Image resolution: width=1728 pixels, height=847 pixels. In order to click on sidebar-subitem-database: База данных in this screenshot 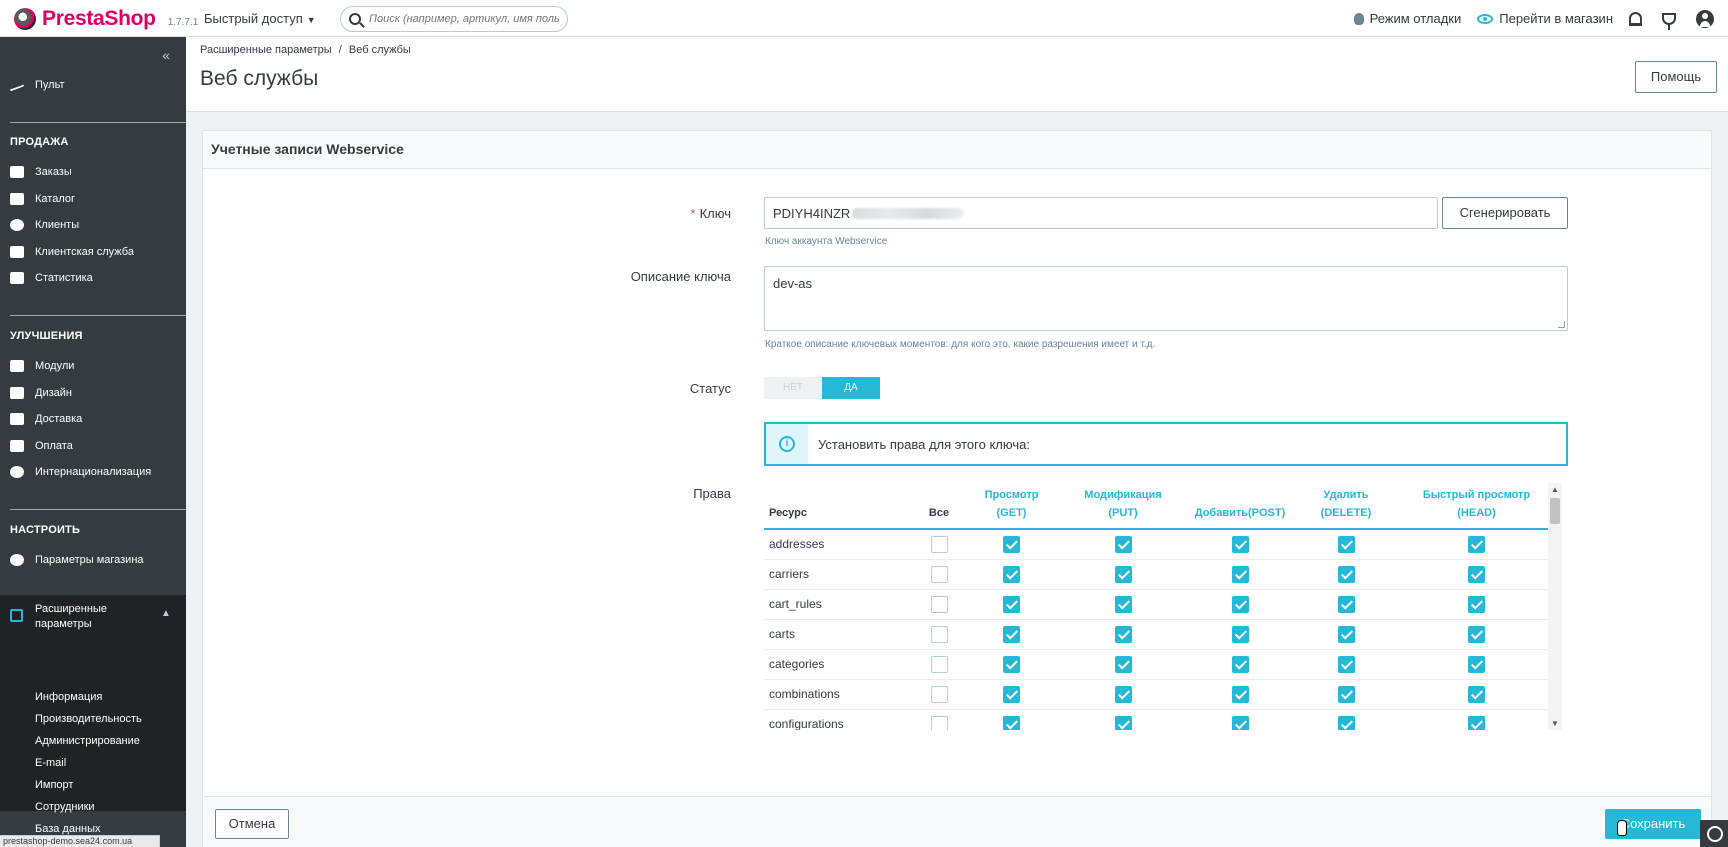, I will do `click(68, 829)`.